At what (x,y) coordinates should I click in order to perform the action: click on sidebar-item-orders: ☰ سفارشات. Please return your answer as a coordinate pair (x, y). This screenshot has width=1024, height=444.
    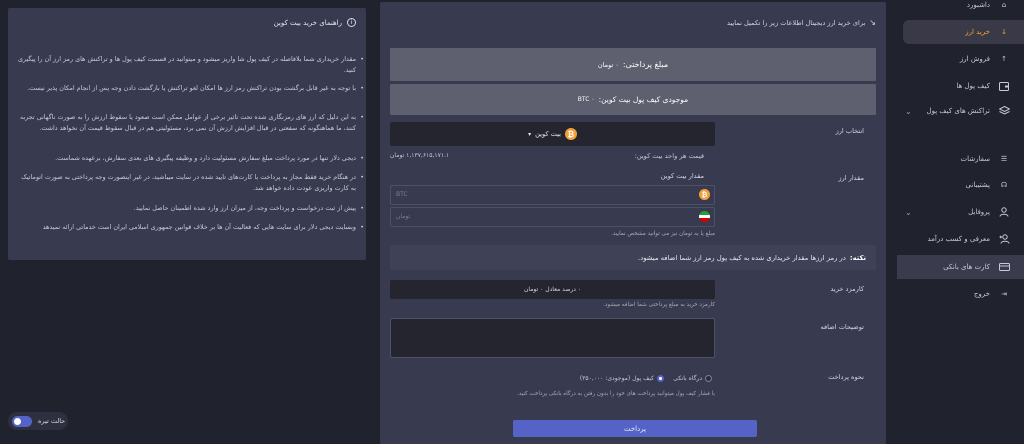
    Looking at the image, I should click on (960, 159).